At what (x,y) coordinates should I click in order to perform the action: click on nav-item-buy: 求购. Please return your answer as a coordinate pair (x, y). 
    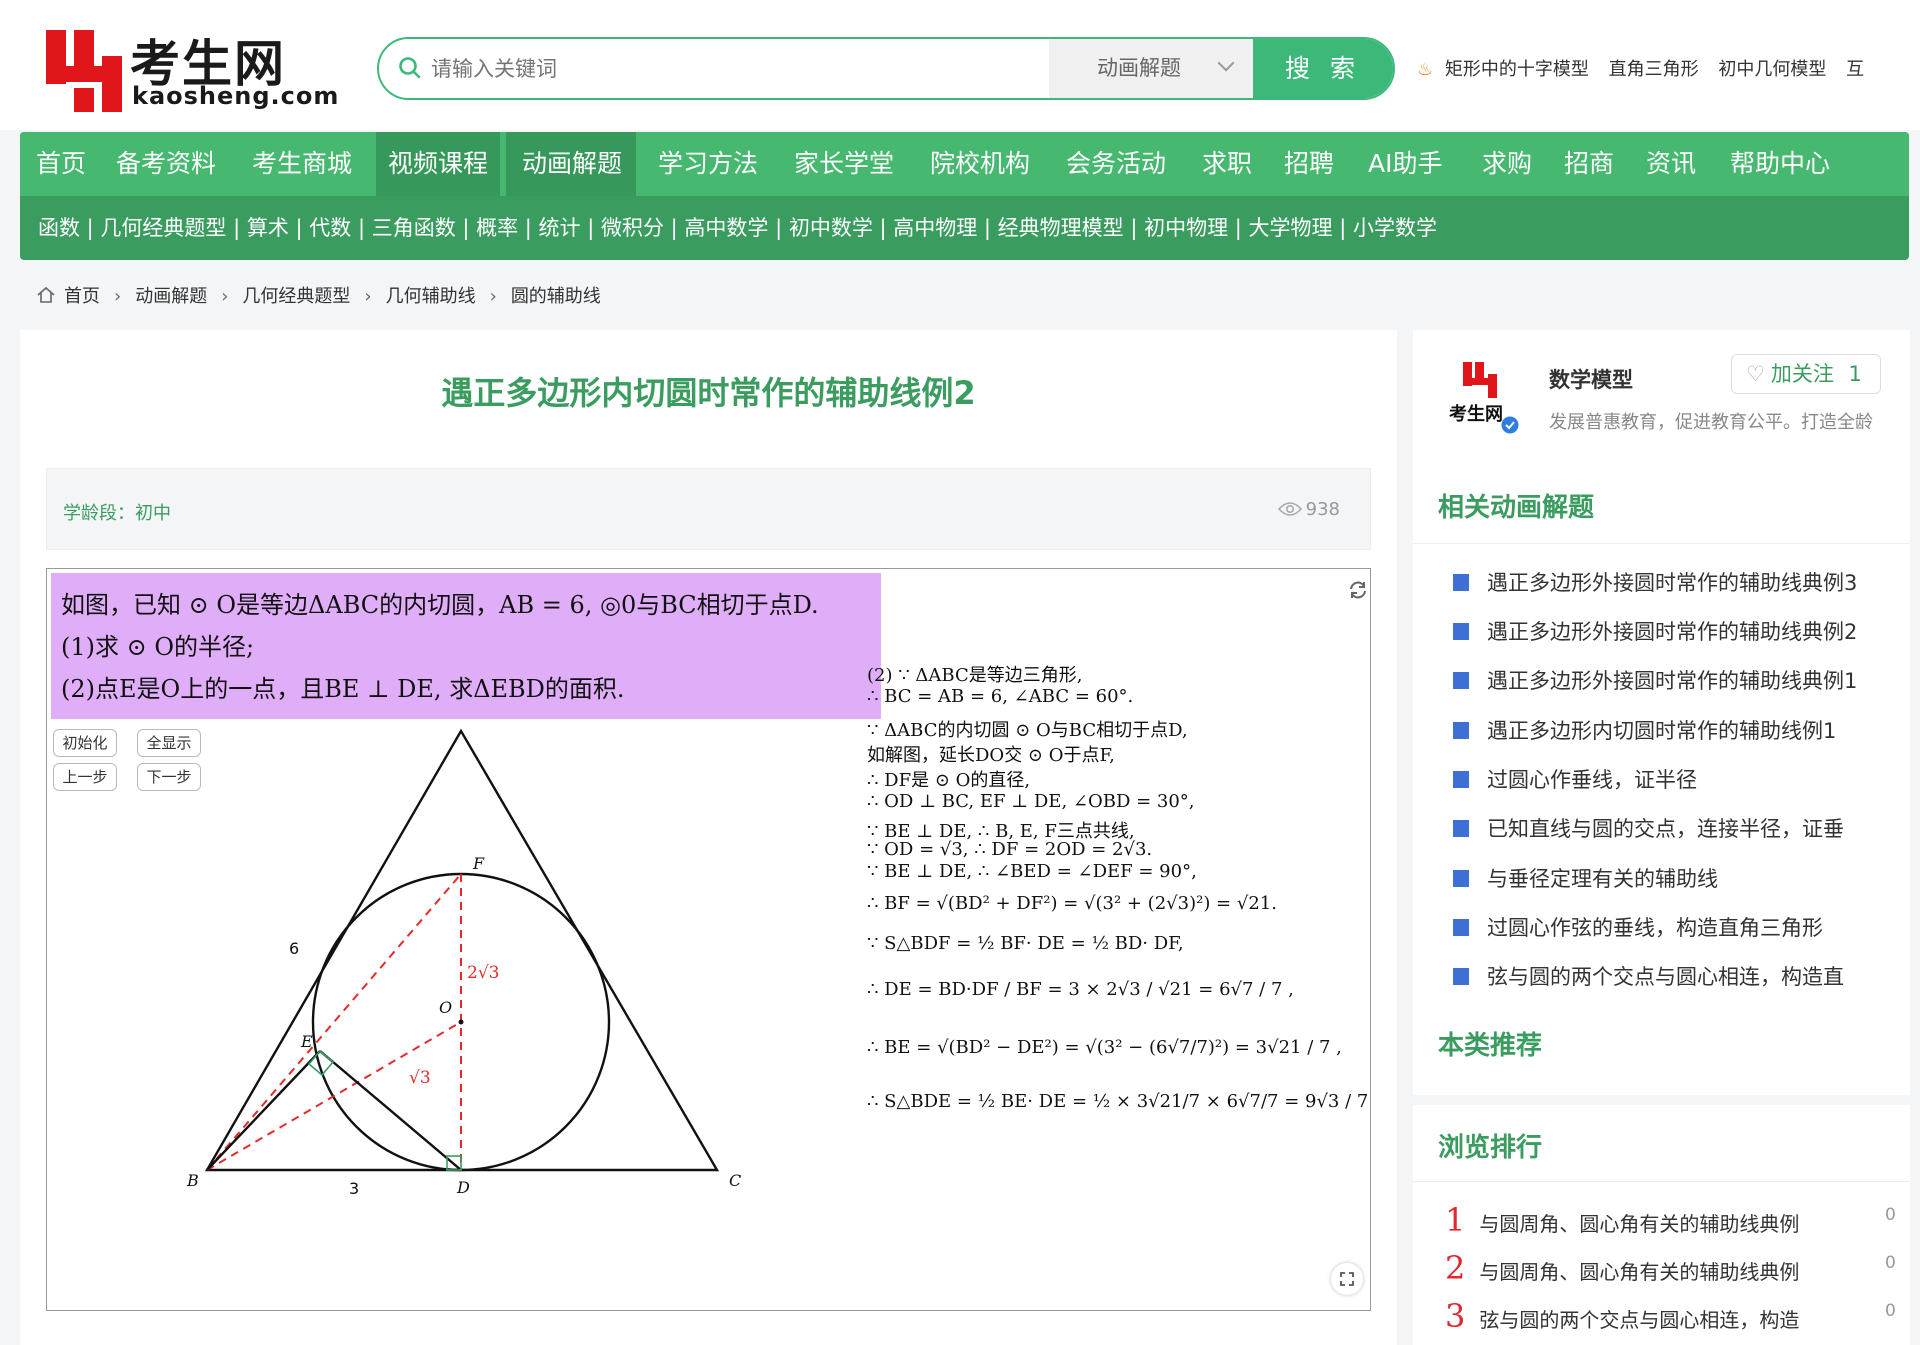
    Looking at the image, I should click on (1507, 164).